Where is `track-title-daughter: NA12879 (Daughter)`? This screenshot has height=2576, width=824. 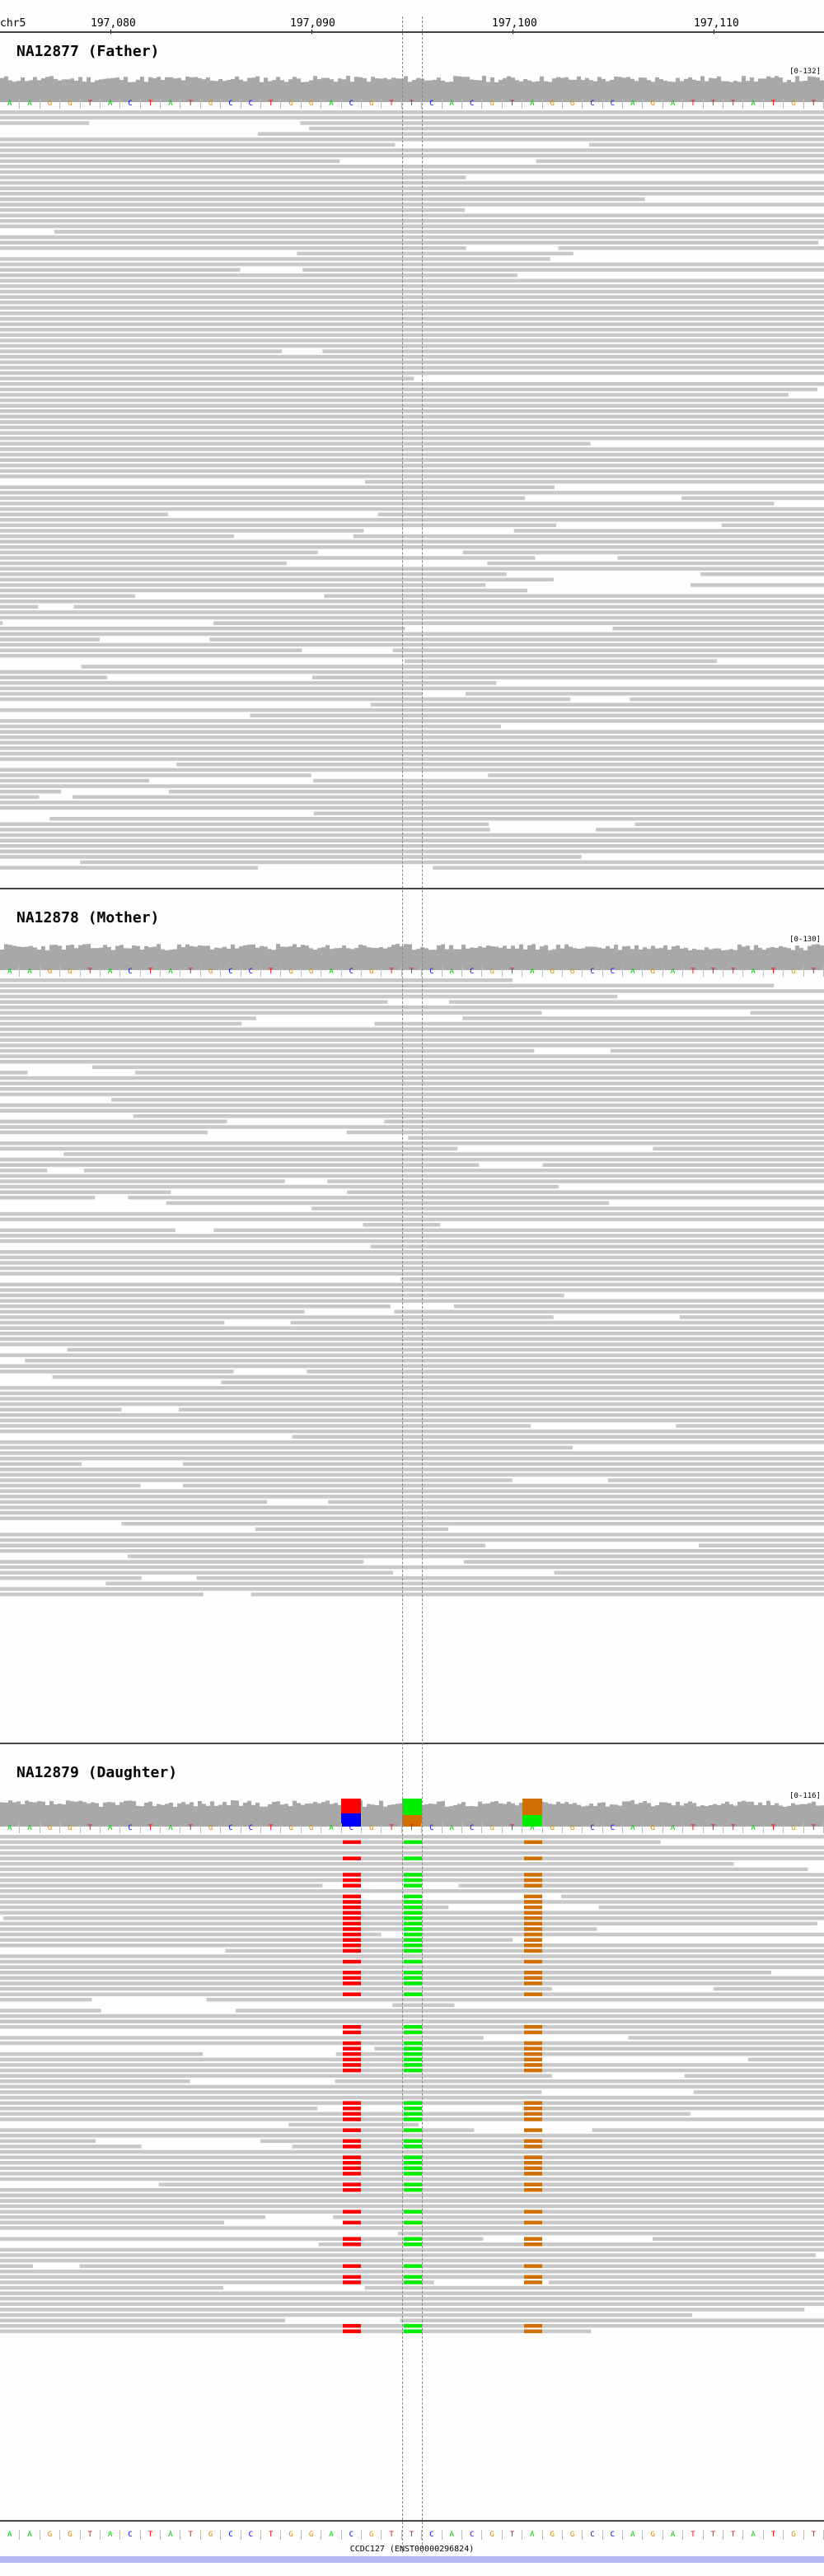 track-title-daughter: NA12879 (Daughter) is located at coordinates (97, 1772).